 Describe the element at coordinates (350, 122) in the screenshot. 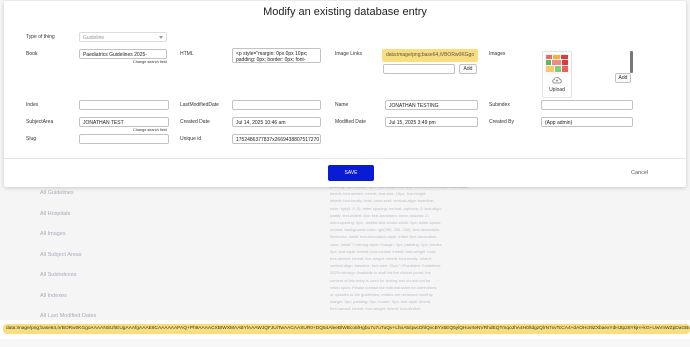

I see `modified-date-label: Modified Date` at that location.